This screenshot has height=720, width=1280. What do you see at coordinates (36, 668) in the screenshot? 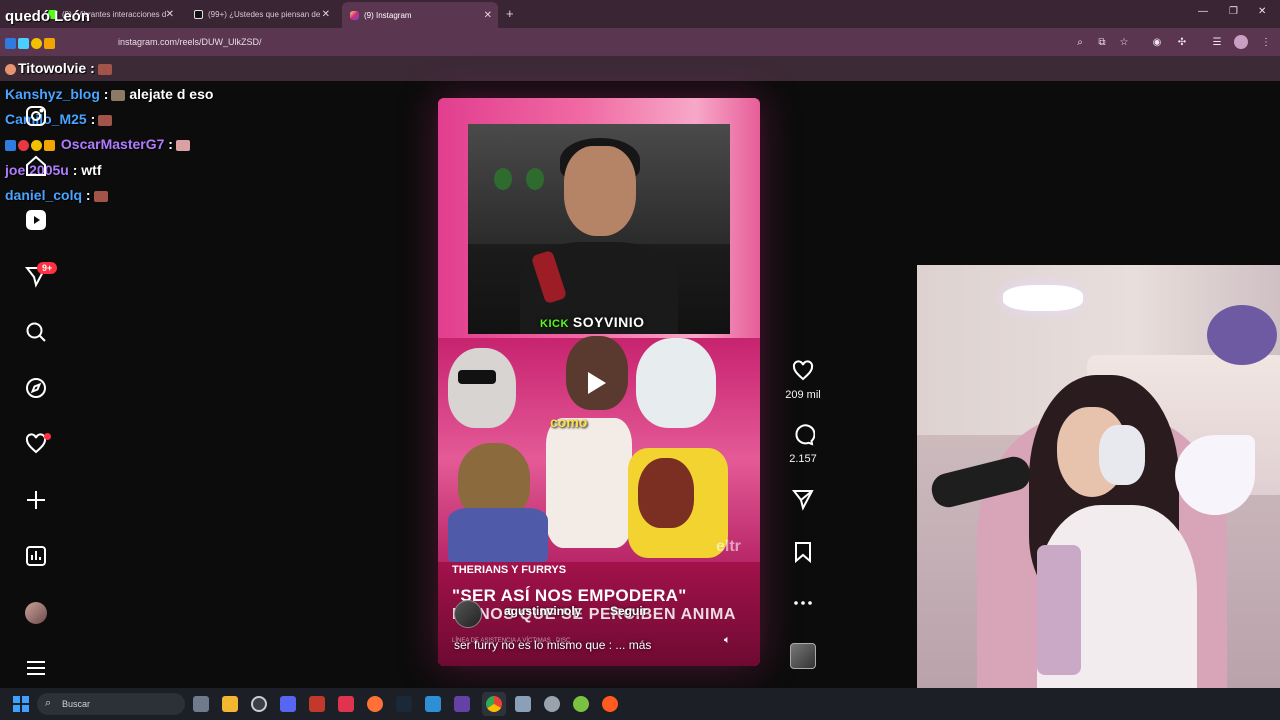
I see `menu-icon` at bounding box center [36, 668].